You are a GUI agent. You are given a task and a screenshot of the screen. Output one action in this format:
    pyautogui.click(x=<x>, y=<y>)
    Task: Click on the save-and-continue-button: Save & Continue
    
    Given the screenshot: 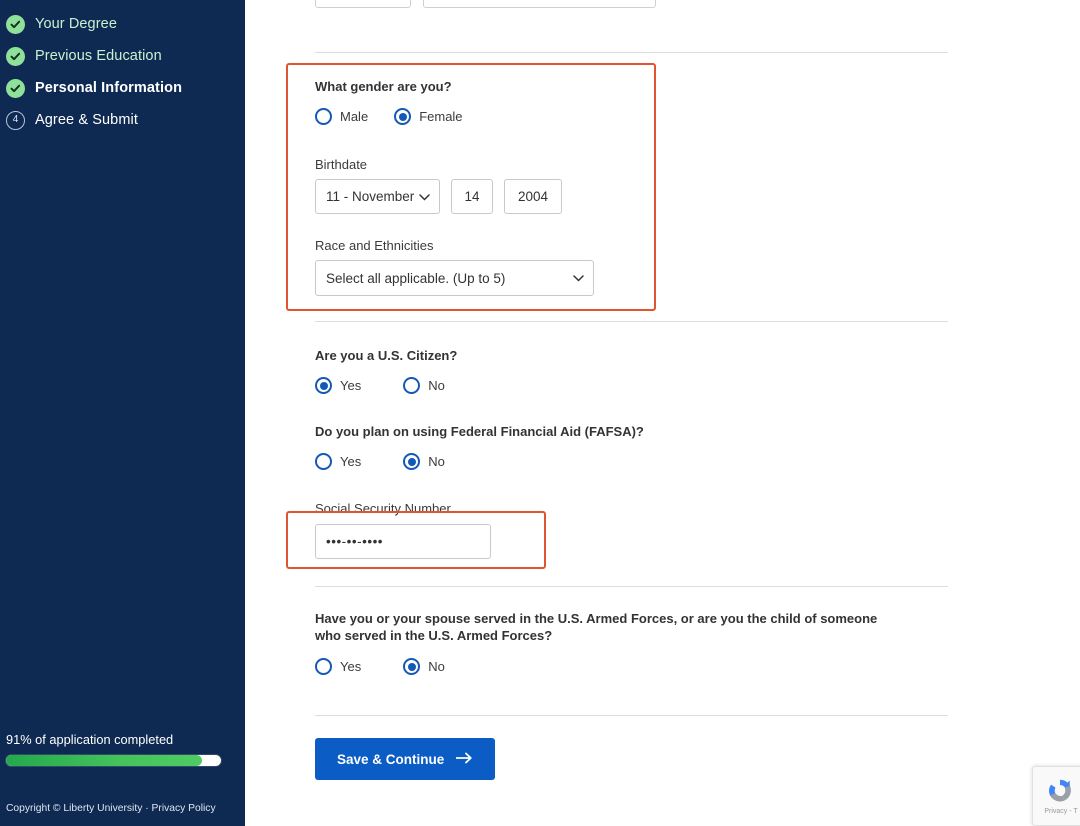 What is the action you would take?
    pyautogui.click(x=405, y=759)
    